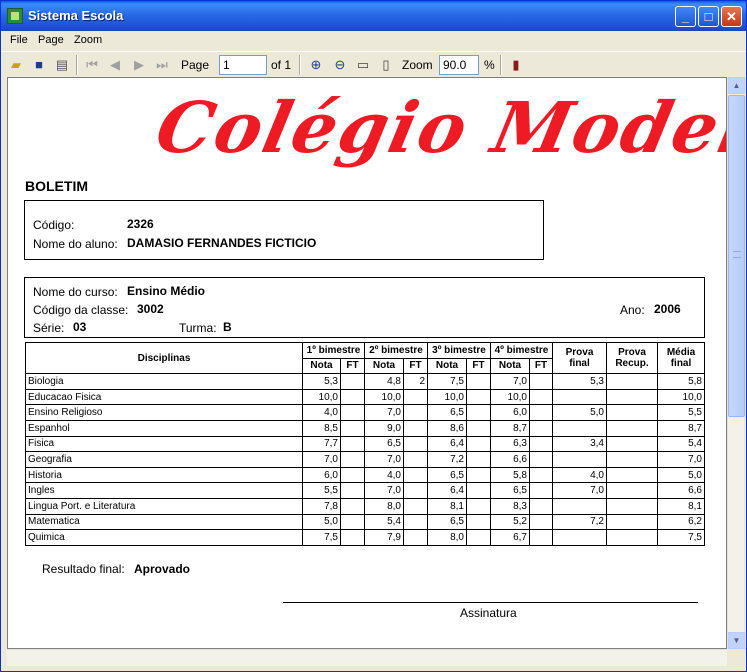 This screenshot has width=747, height=672. Describe the element at coordinates (681, 537) in the screenshot. I see `grade-cell: 7,5` at that location.